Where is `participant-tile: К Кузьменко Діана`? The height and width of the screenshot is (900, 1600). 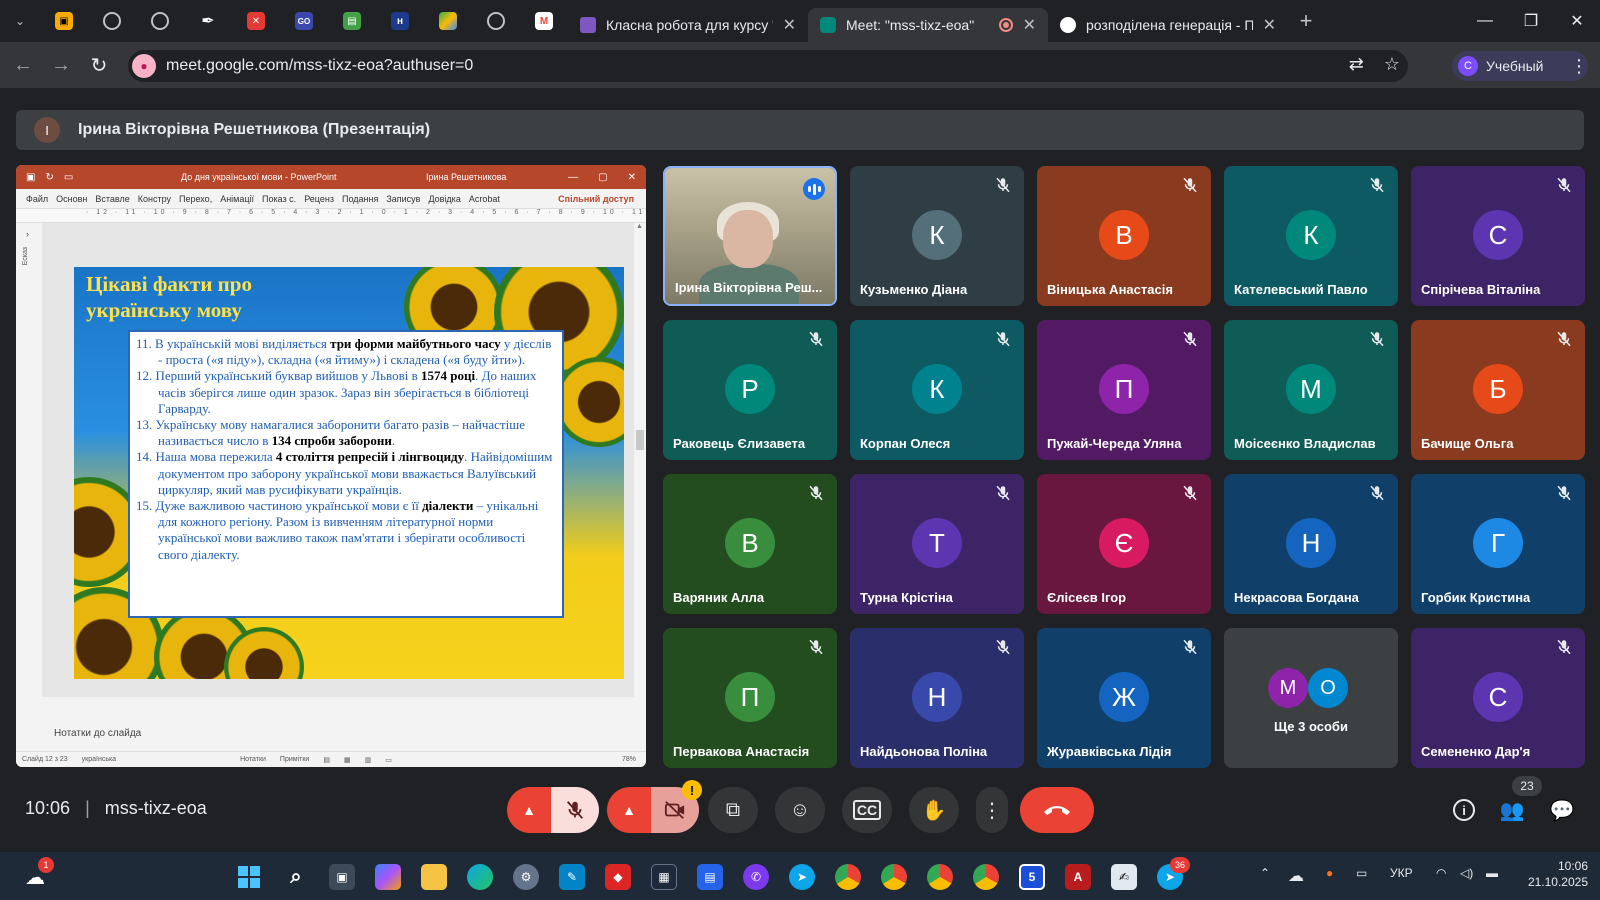 participant-tile: К Кузьменко Діана is located at coordinates (937, 236).